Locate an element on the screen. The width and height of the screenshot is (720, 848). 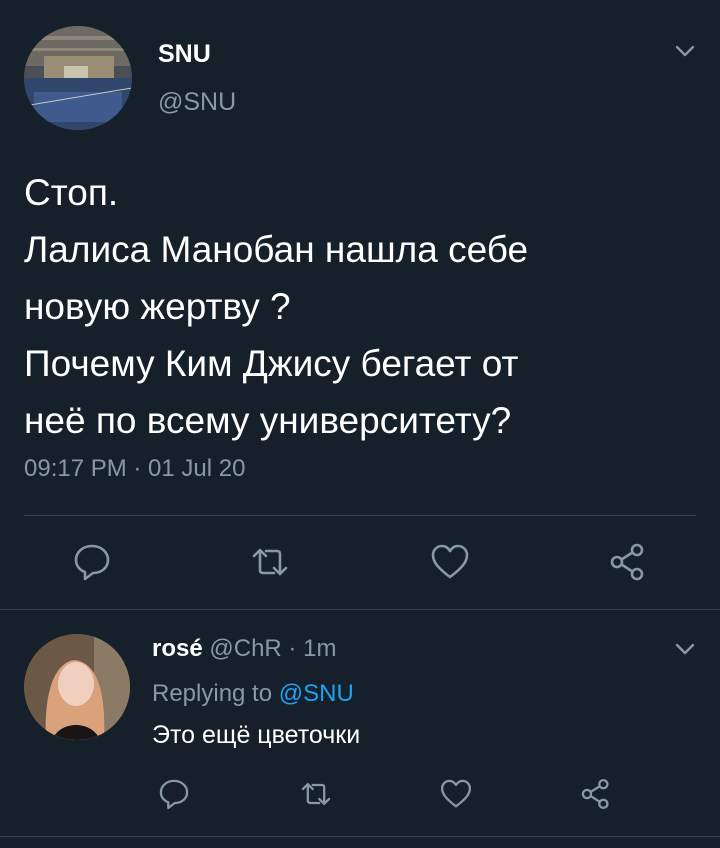
reply-text: Это ещё цветочки is located at coordinates (256, 735).